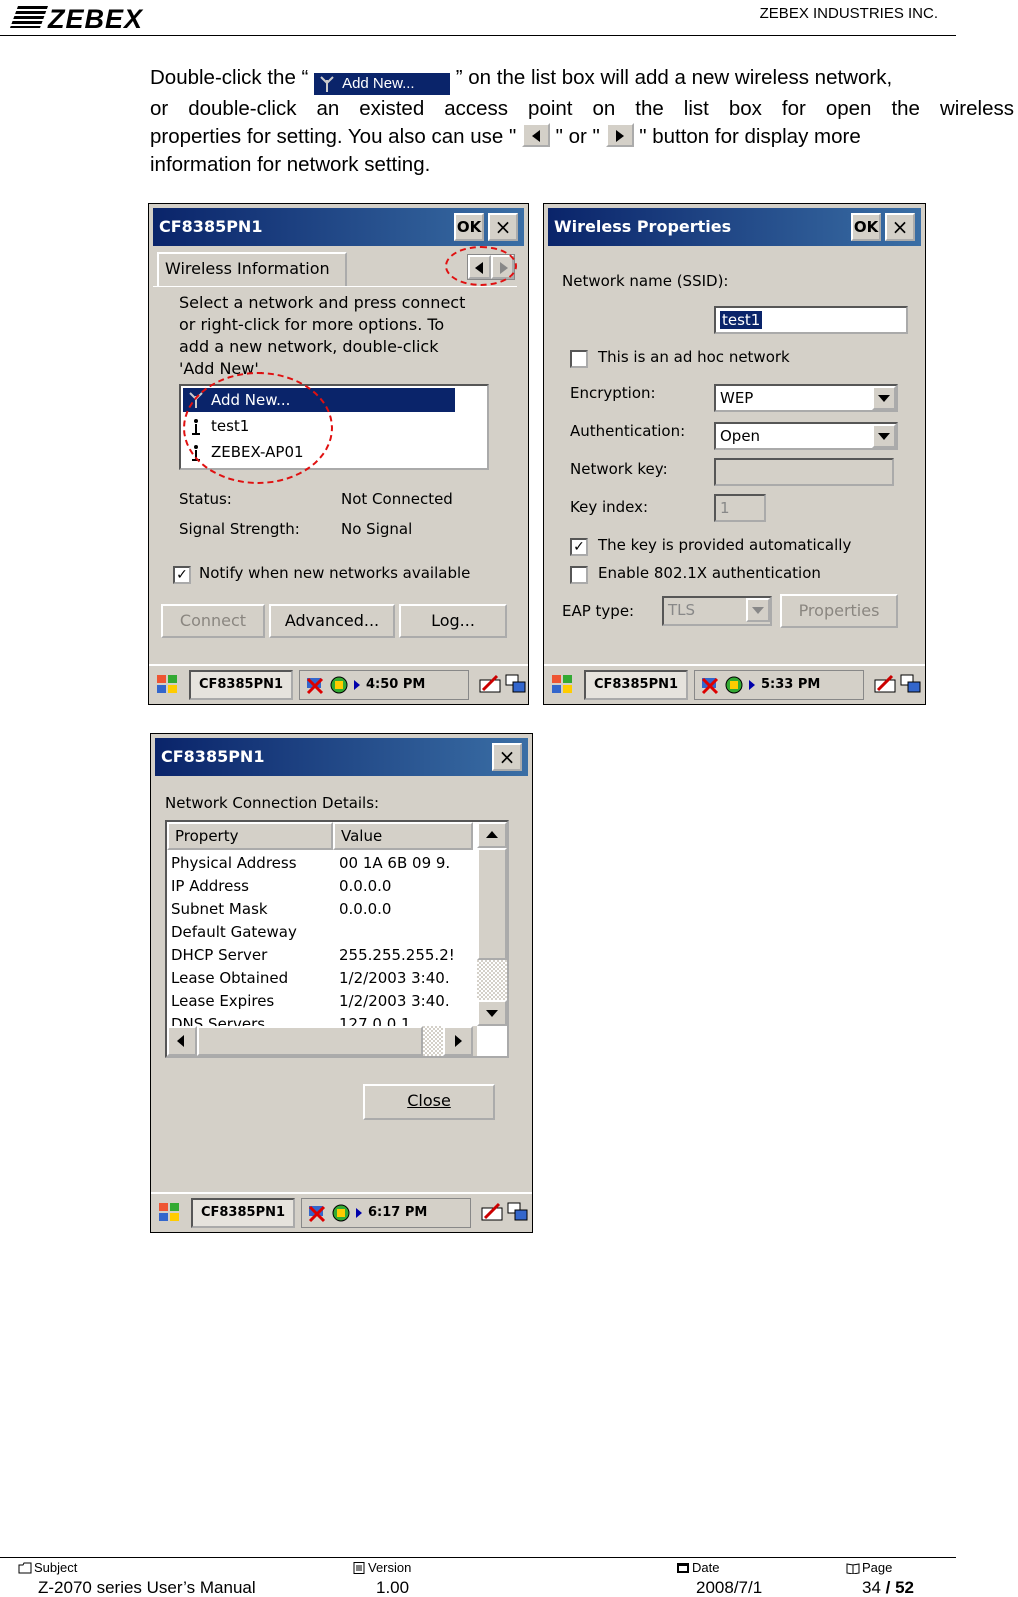 The image size is (1018, 1597). What do you see at coordinates (252, 269) in the screenshot?
I see `tab-wireless-information: Wireless Information` at bounding box center [252, 269].